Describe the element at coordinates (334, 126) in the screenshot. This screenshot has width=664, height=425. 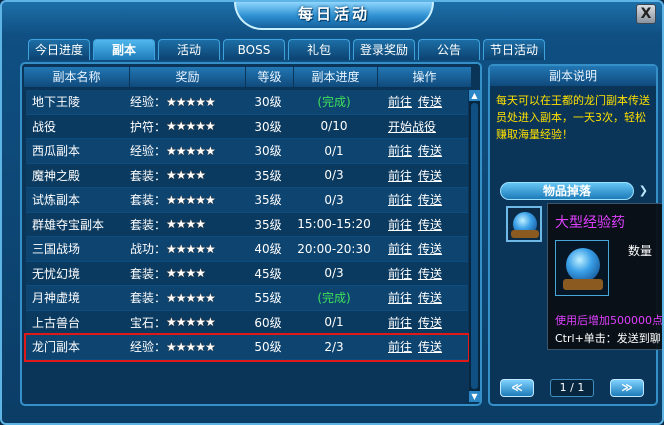
I see `dungeon-progress: 0/10` at that location.